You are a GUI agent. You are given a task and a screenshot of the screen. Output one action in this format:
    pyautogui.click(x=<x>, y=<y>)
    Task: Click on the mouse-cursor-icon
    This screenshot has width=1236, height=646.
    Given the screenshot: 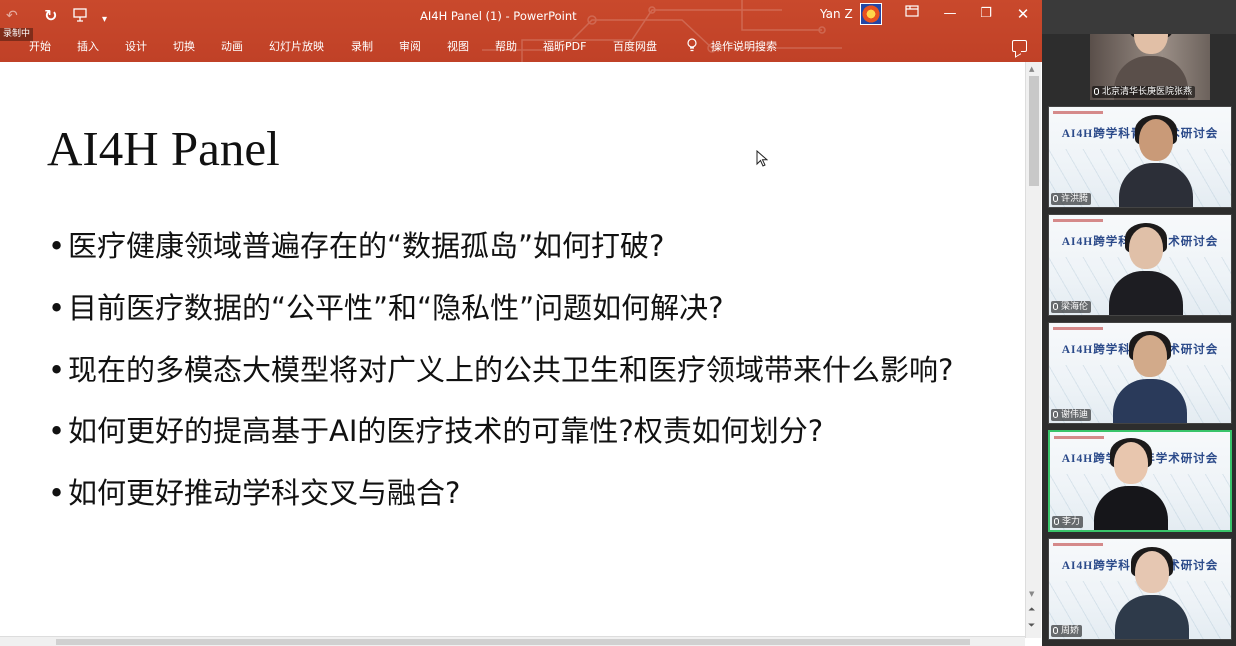 What is the action you would take?
    pyautogui.click(x=762, y=158)
    